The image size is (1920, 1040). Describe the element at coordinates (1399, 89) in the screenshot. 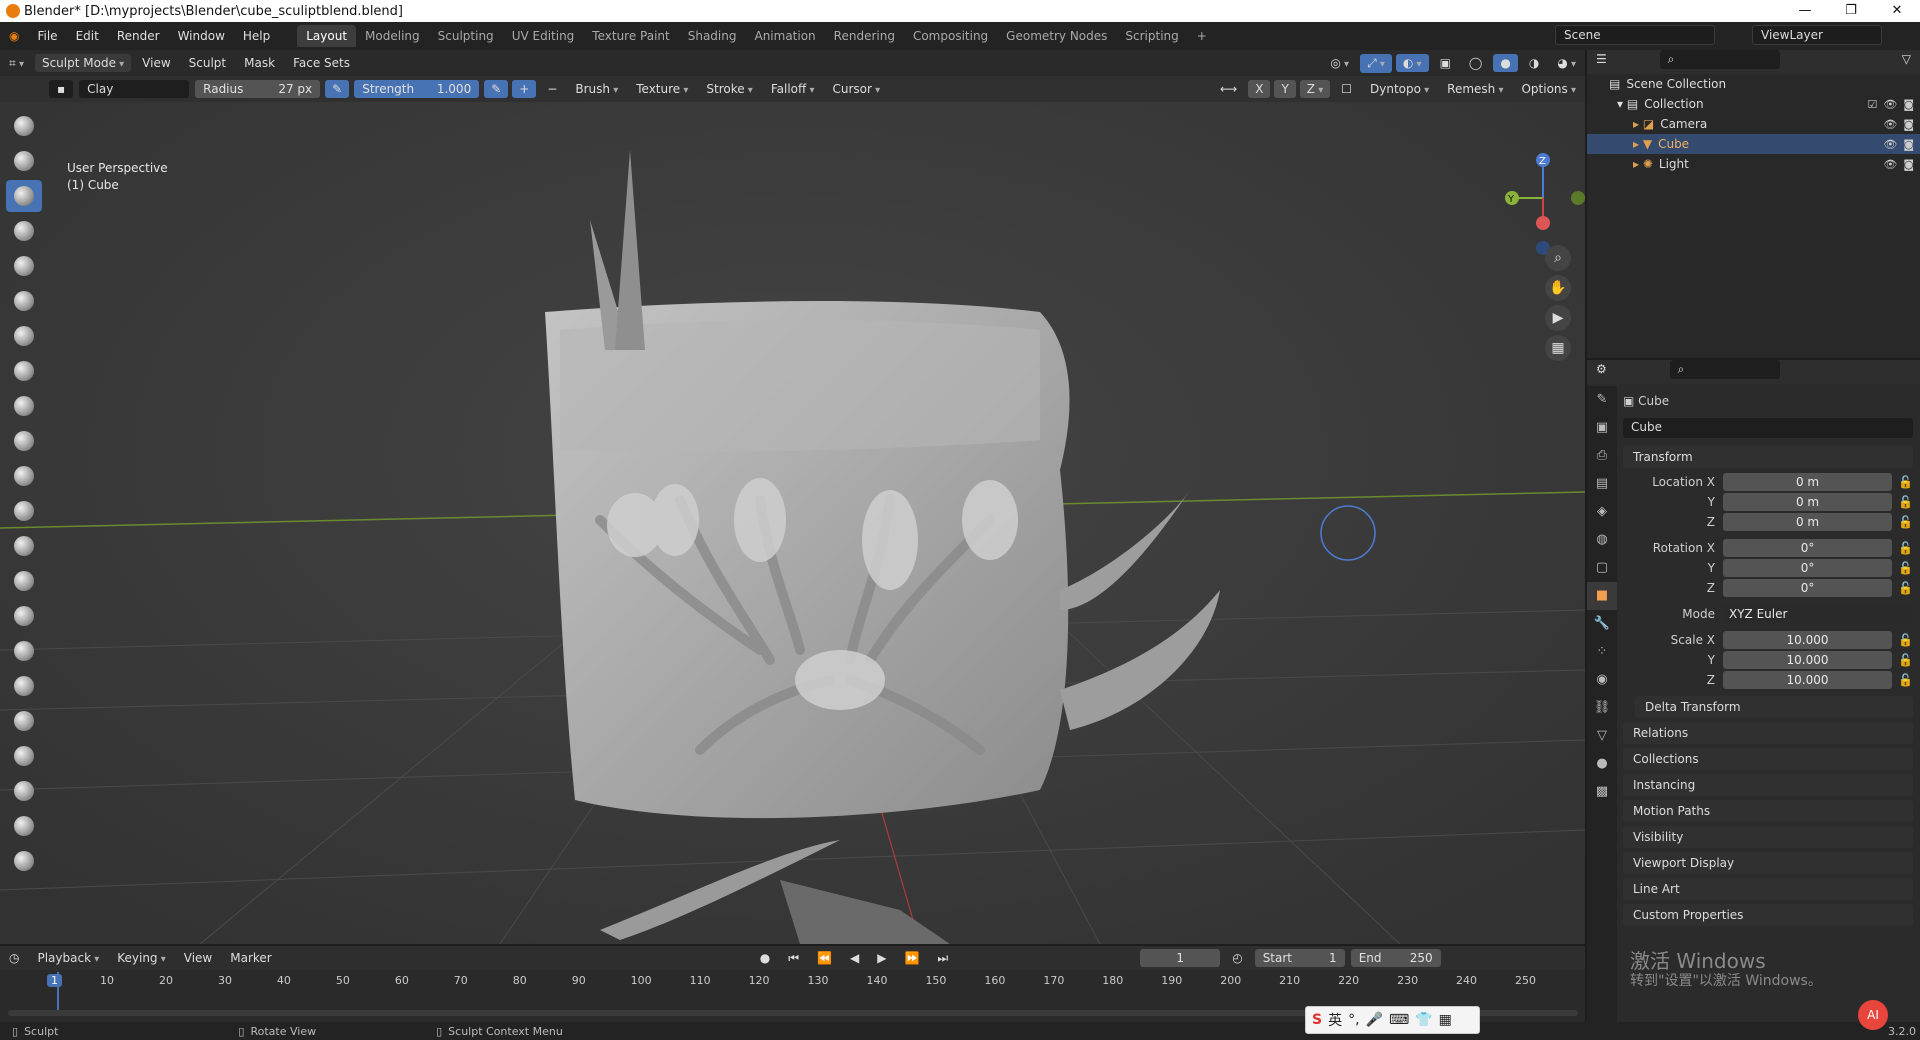

I see `dyntopo-menu: Dyntopo` at that location.